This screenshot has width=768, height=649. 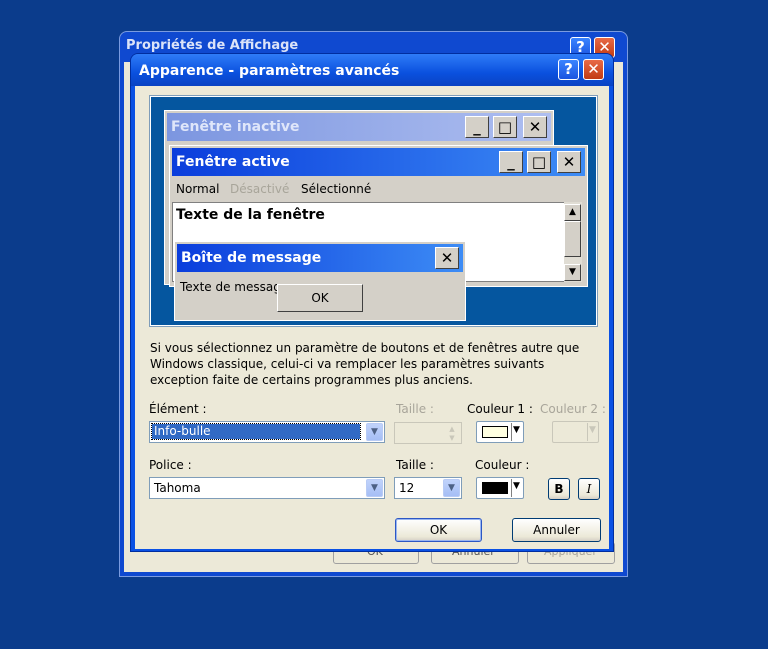 I want to click on preview-message-ok-button: OK, so click(x=320, y=298).